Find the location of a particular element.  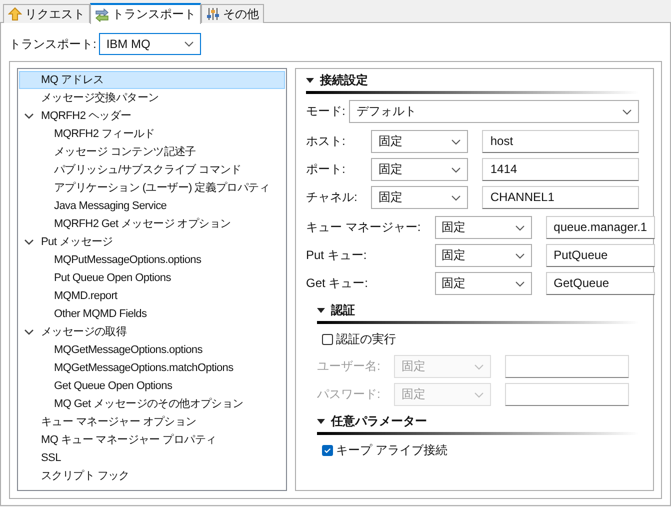

input-field: queue.manager.1 is located at coordinates (601, 227).